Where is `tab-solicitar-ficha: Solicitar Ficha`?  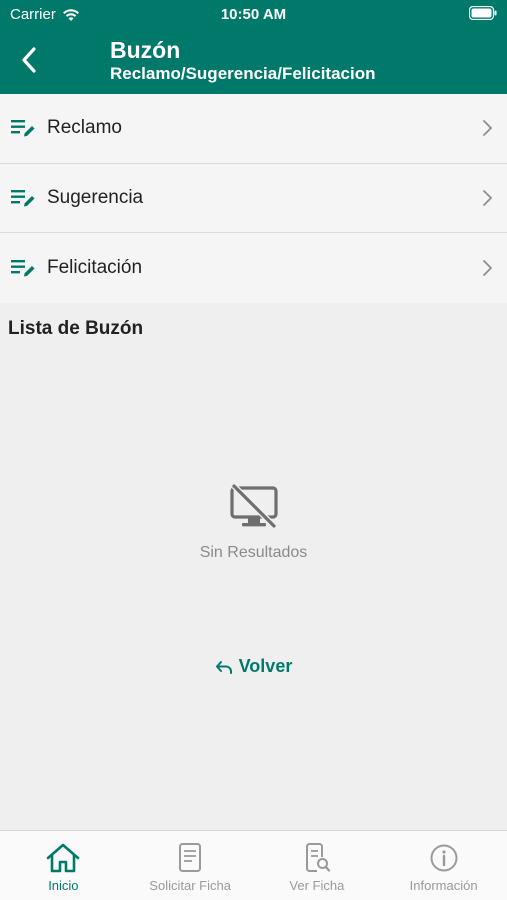 tab-solicitar-ficha: Solicitar Ficha is located at coordinates (190, 865).